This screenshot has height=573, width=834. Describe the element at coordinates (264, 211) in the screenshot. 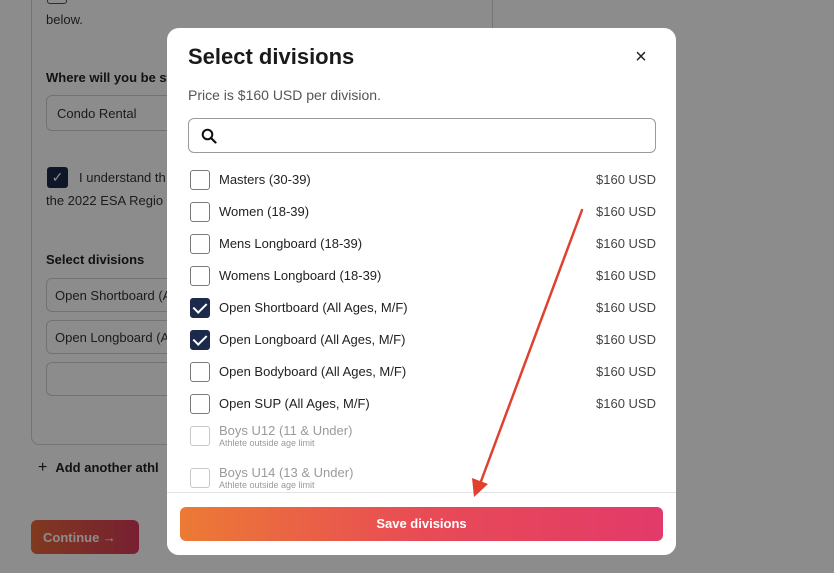

I see `division-label: Women (18-39)` at that location.